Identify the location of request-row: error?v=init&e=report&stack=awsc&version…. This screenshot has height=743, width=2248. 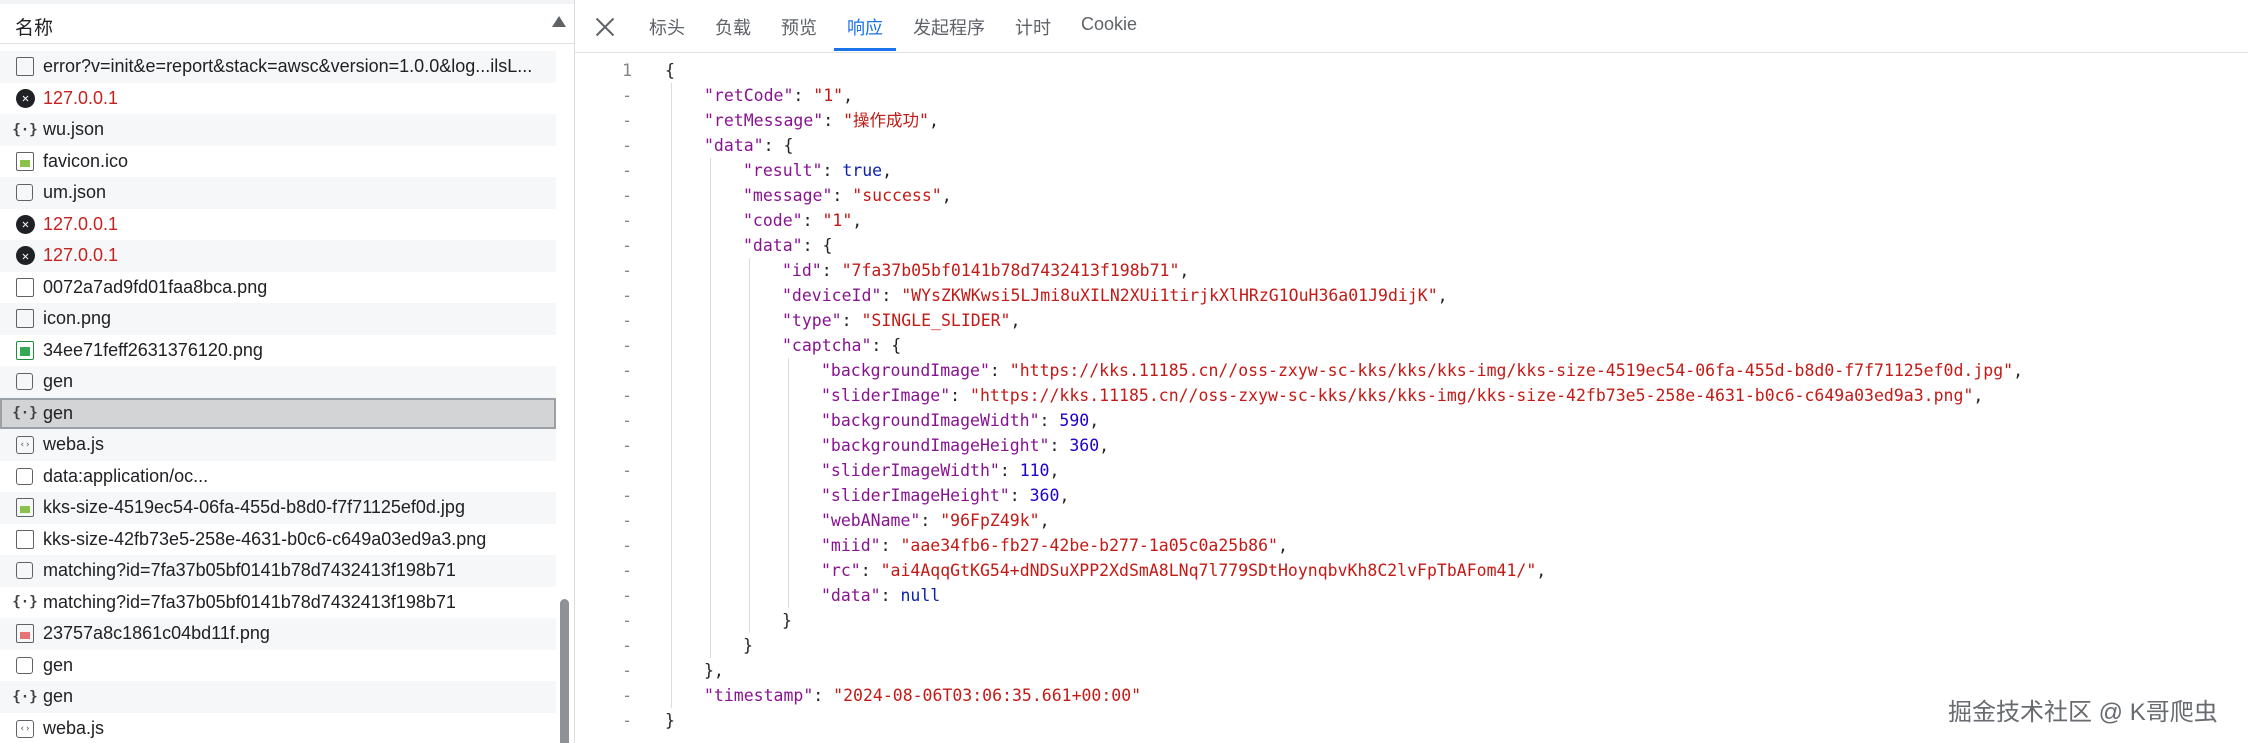
(278, 67).